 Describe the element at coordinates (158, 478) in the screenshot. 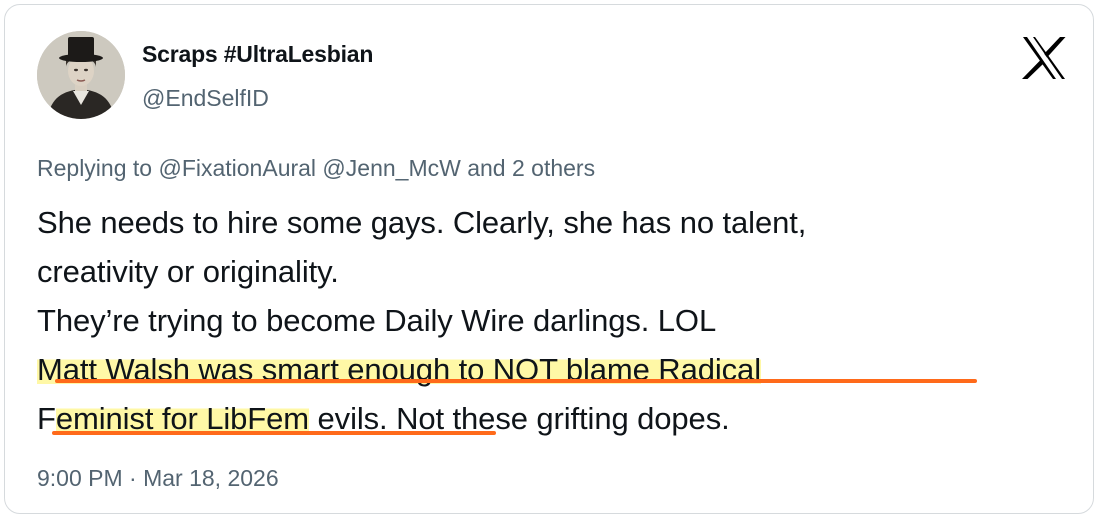

I see `timestamp: 9:00 PM · Mar 18, 2026` at that location.